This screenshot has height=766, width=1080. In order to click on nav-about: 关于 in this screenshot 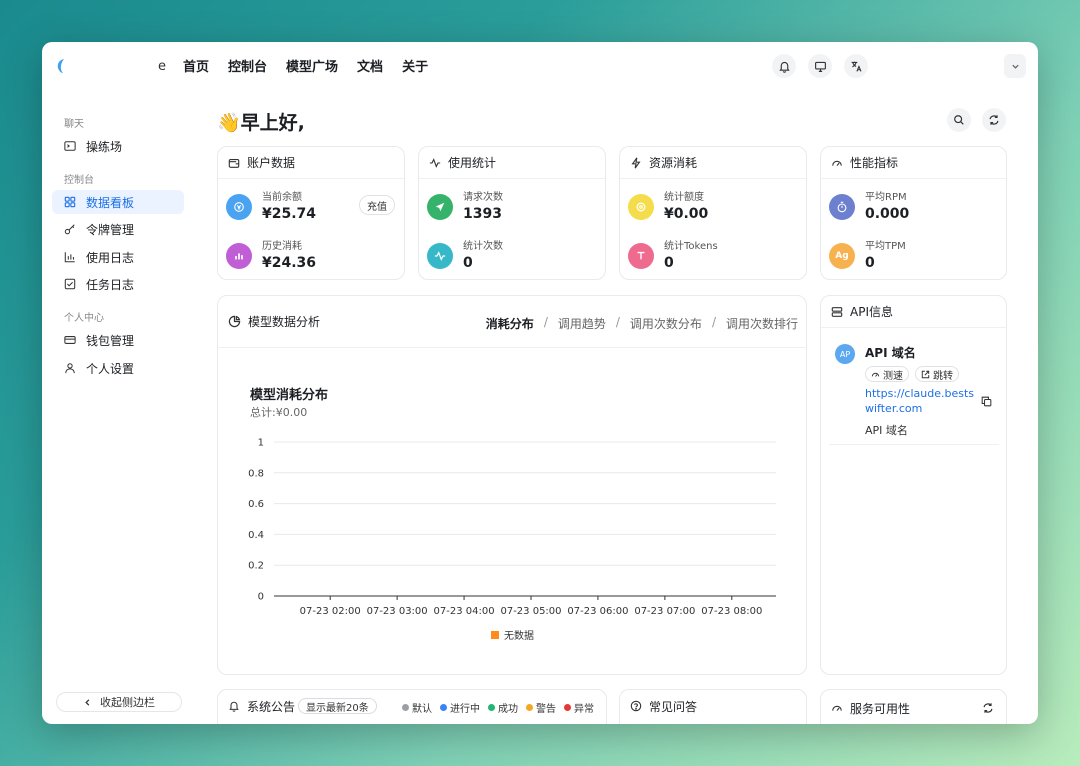, I will do `click(415, 65)`.